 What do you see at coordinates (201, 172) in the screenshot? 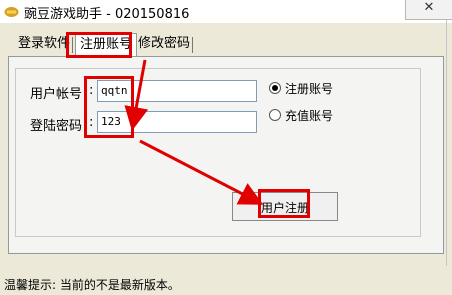
I see `arrow-to-button` at bounding box center [201, 172].